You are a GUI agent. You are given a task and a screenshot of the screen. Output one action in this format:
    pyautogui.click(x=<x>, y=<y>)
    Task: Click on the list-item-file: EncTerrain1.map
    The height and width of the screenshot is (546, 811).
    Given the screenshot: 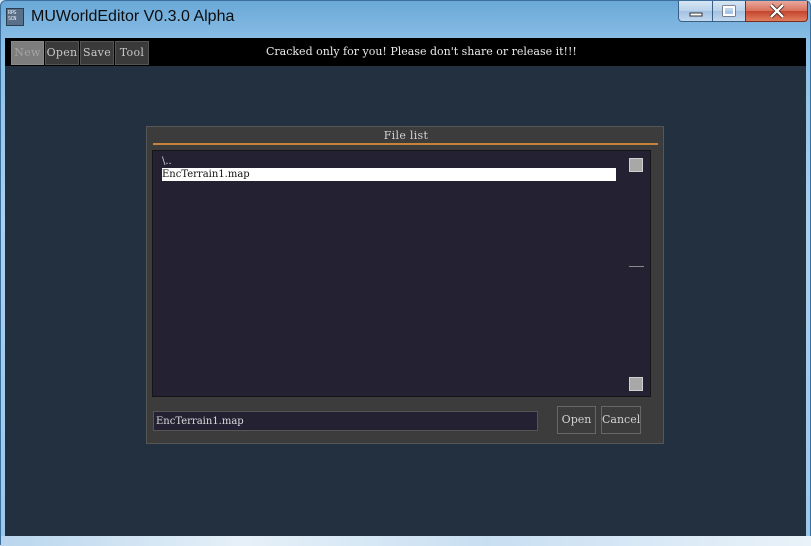 What is the action you would take?
    pyautogui.click(x=389, y=174)
    